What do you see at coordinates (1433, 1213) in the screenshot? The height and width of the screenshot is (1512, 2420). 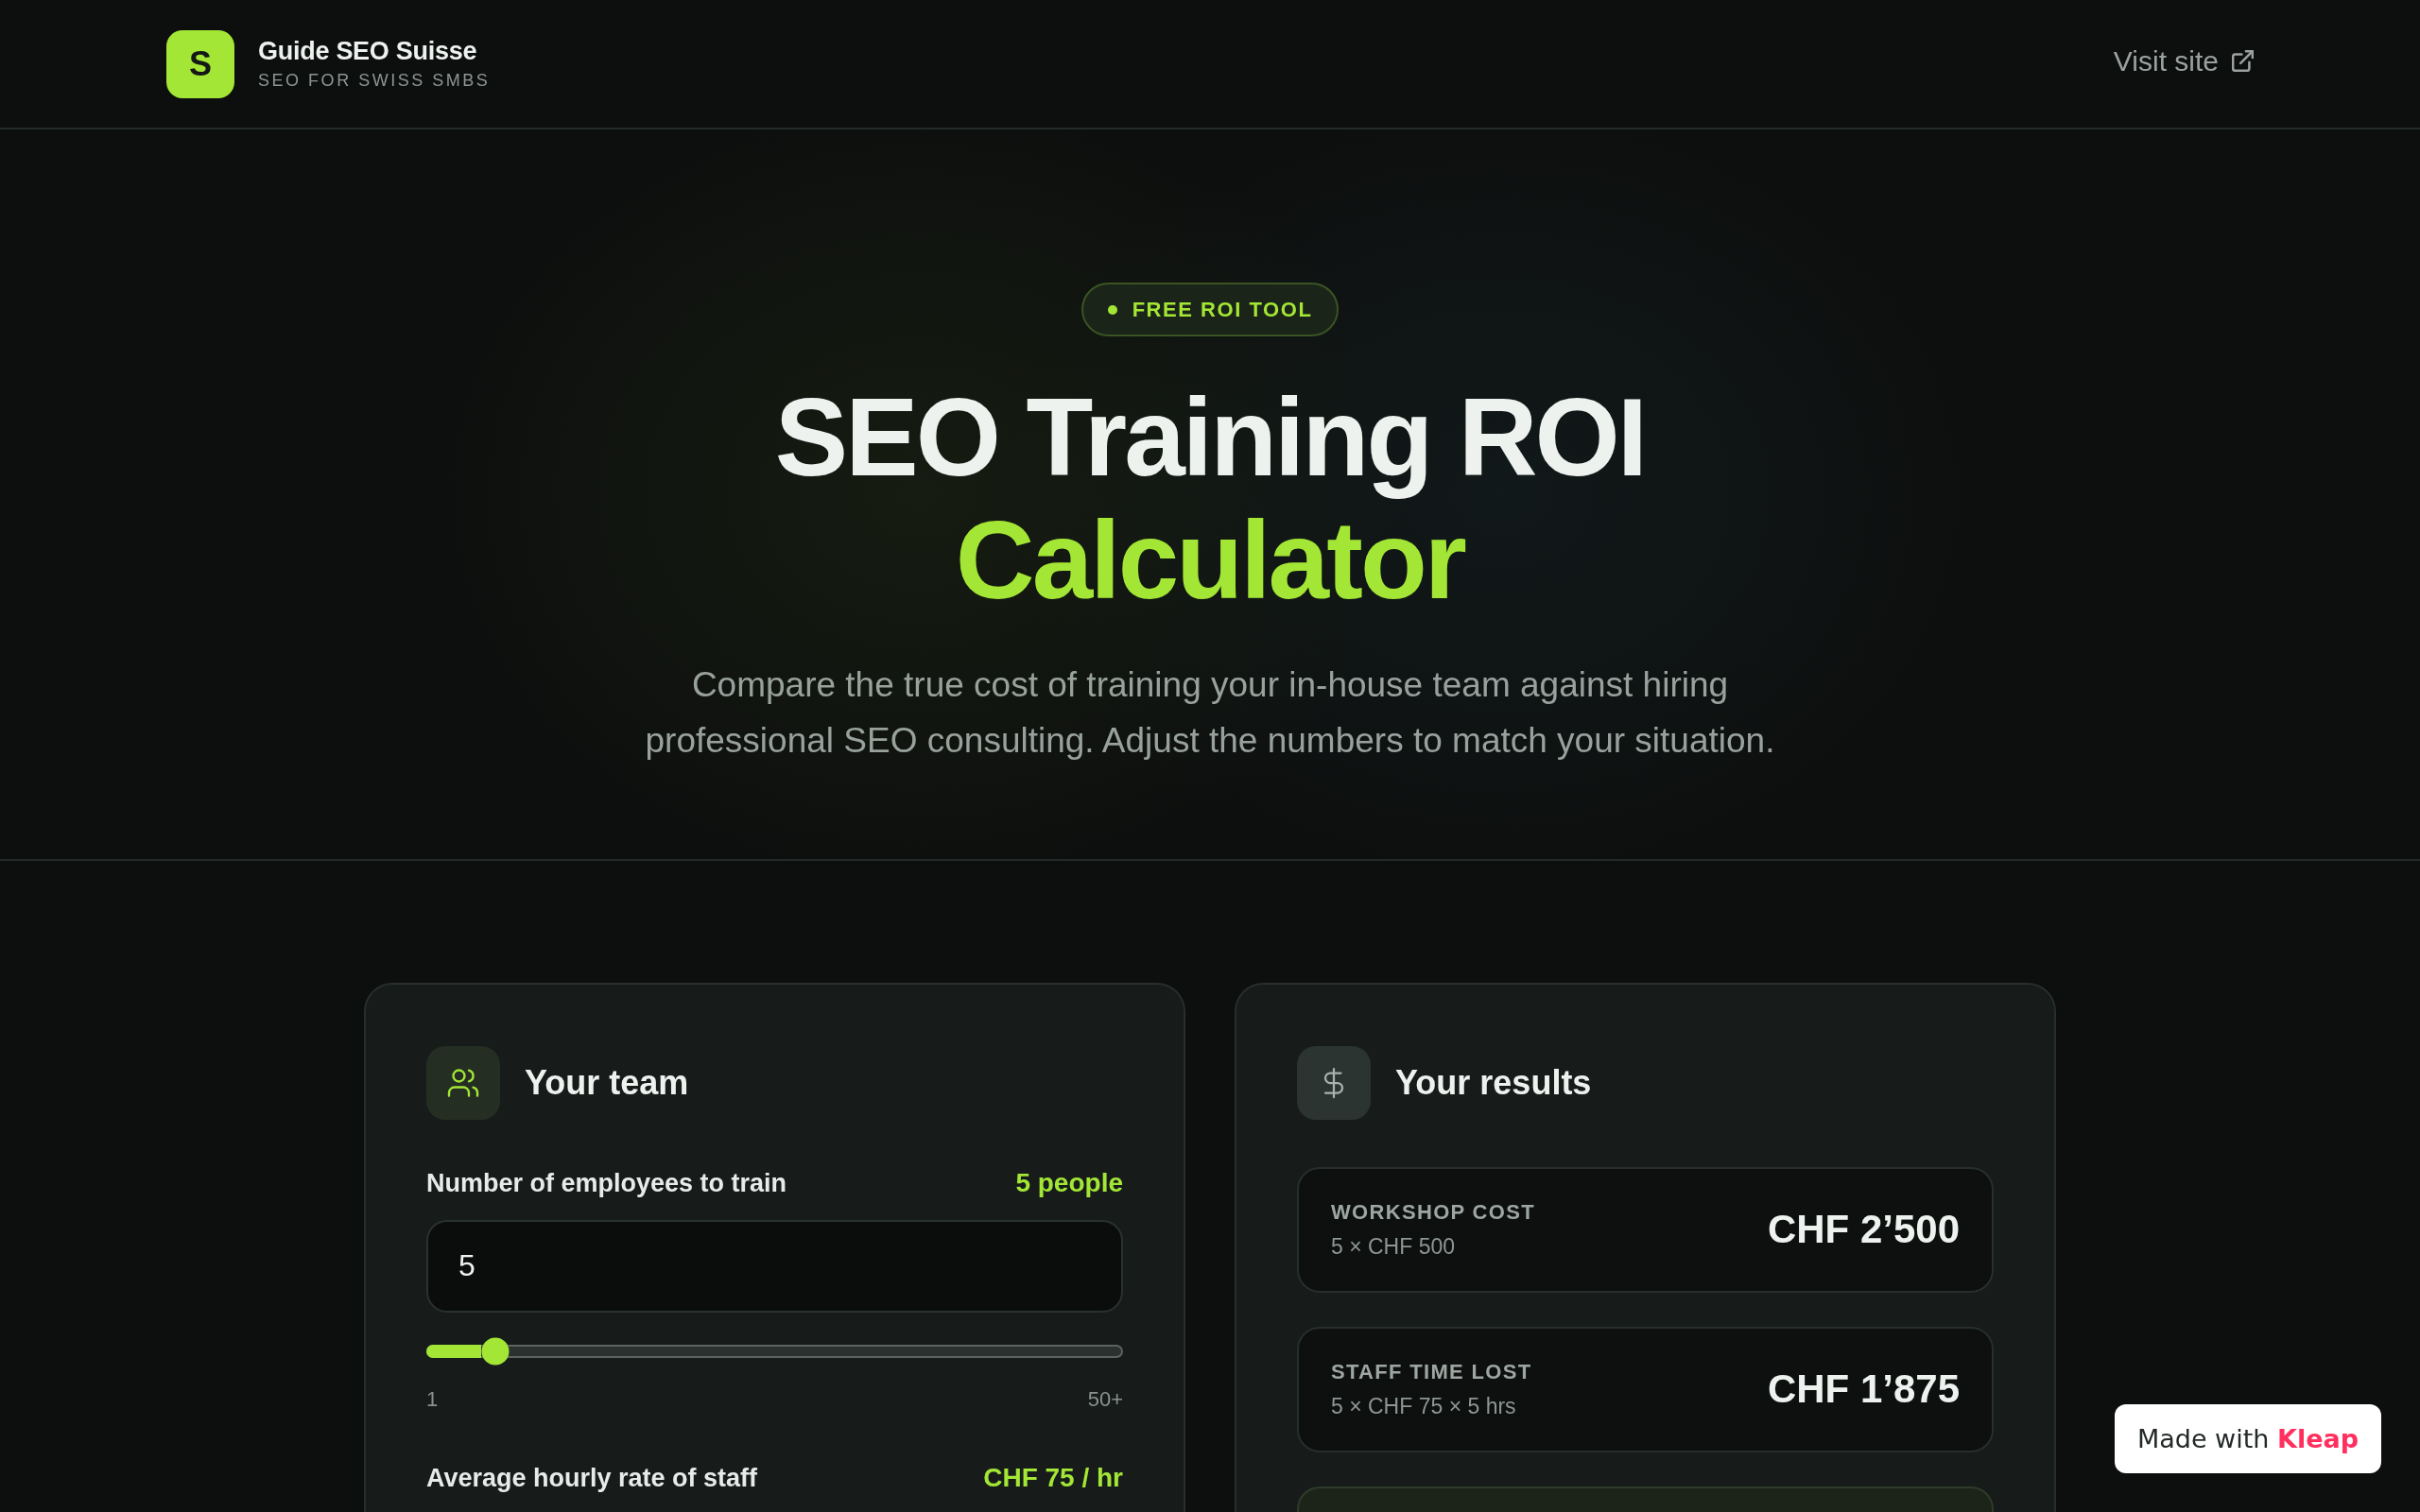 I see `result-label: WORKSHOP COST` at bounding box center [1433, 1213].